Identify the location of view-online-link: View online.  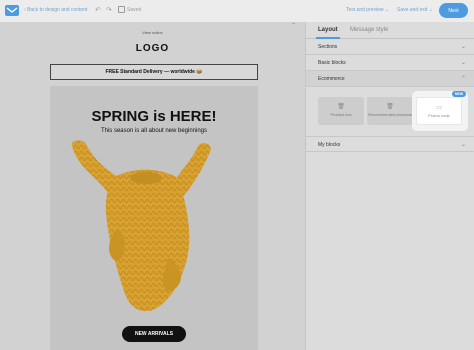
(152, 32).